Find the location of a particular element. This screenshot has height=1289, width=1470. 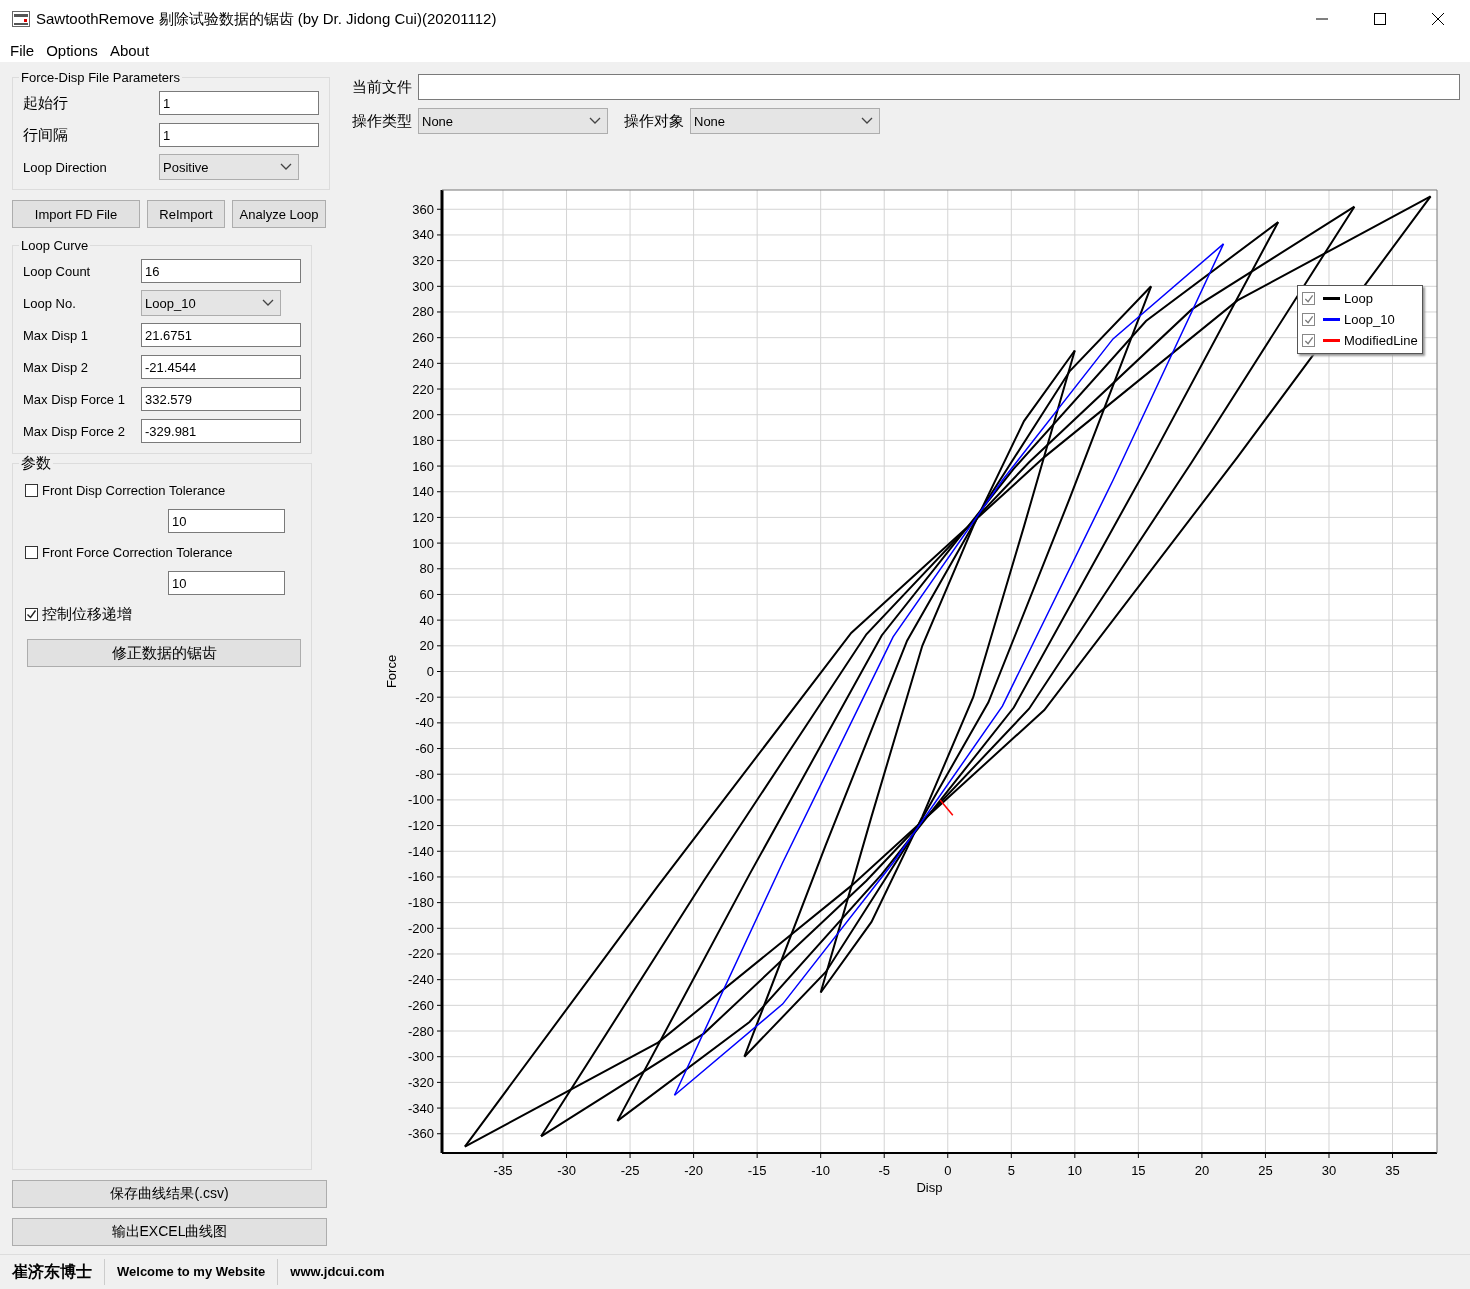

tick-label: -320 is located at coordinates (420, 1082).